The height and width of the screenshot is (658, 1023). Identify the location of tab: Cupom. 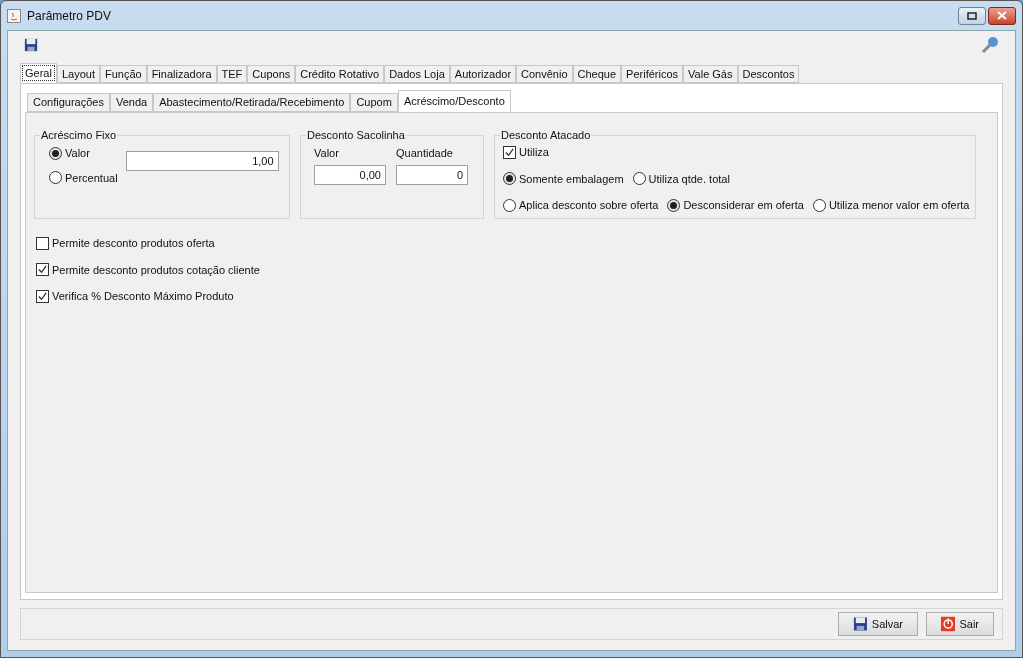
(374, 102).